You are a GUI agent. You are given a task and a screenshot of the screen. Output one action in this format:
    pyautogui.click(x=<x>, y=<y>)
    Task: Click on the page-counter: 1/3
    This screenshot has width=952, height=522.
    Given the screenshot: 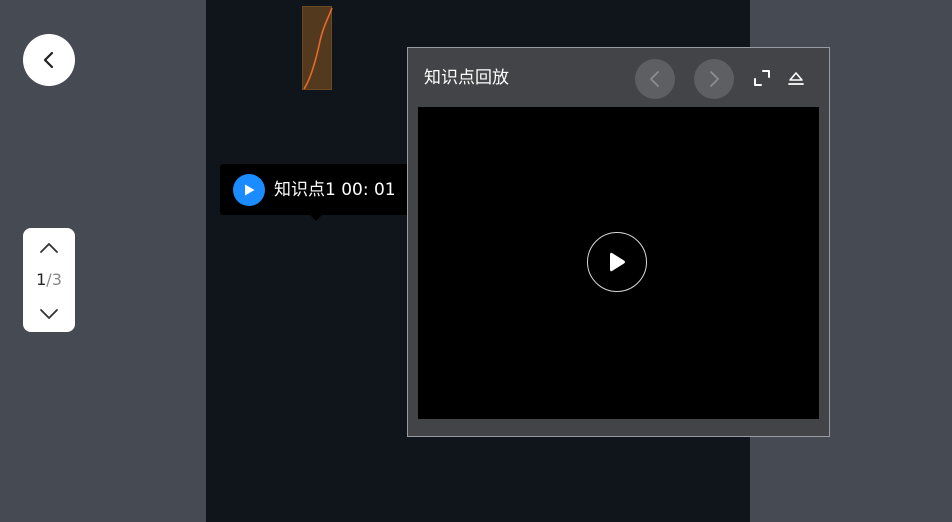 What is the action you would take?
    pyautogui.click(x=49, y=280)
    